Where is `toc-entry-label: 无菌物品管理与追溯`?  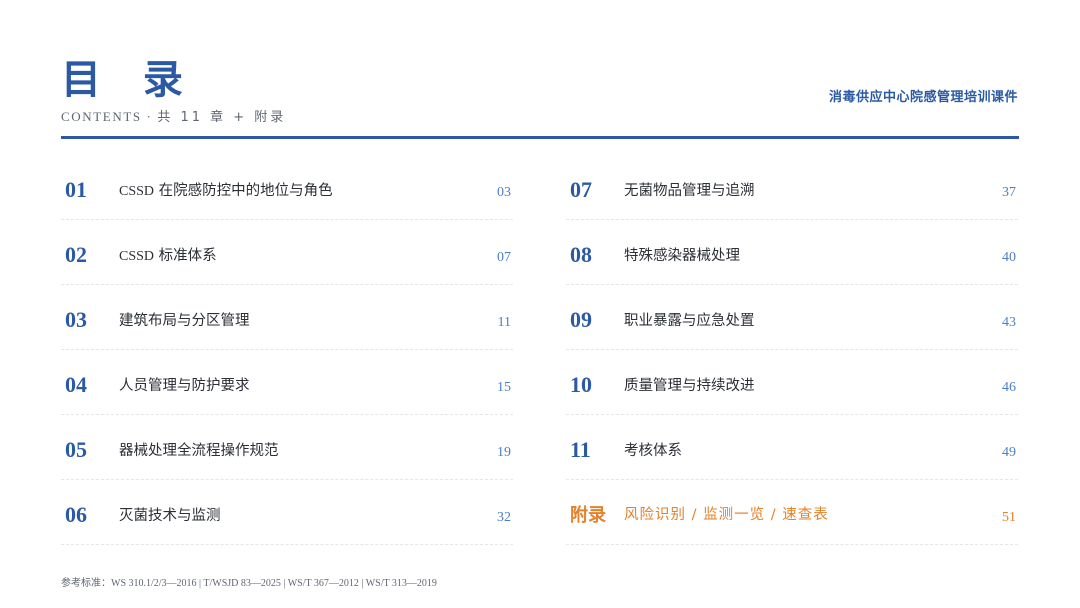 toc-entry-label: 无菌物品管理与追溯 is located at coordinates (689, 191).